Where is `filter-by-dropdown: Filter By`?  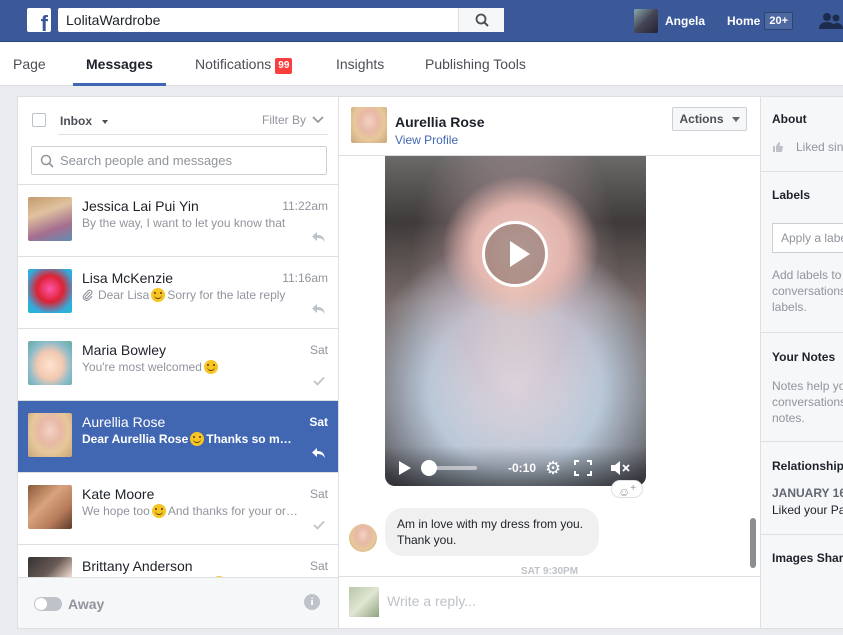
filter-by-dropdown: Filter By is located at coordinates (293, 120).